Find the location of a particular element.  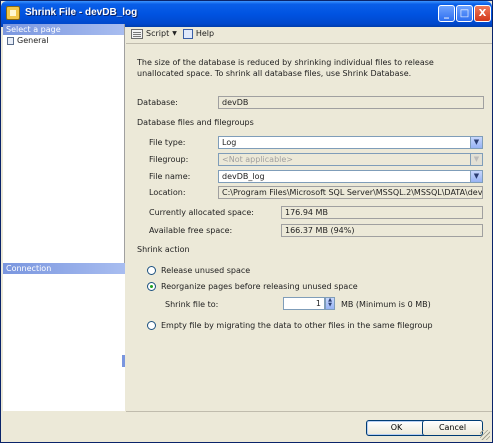

database-label: Database: is located at coordinates (157, 102).